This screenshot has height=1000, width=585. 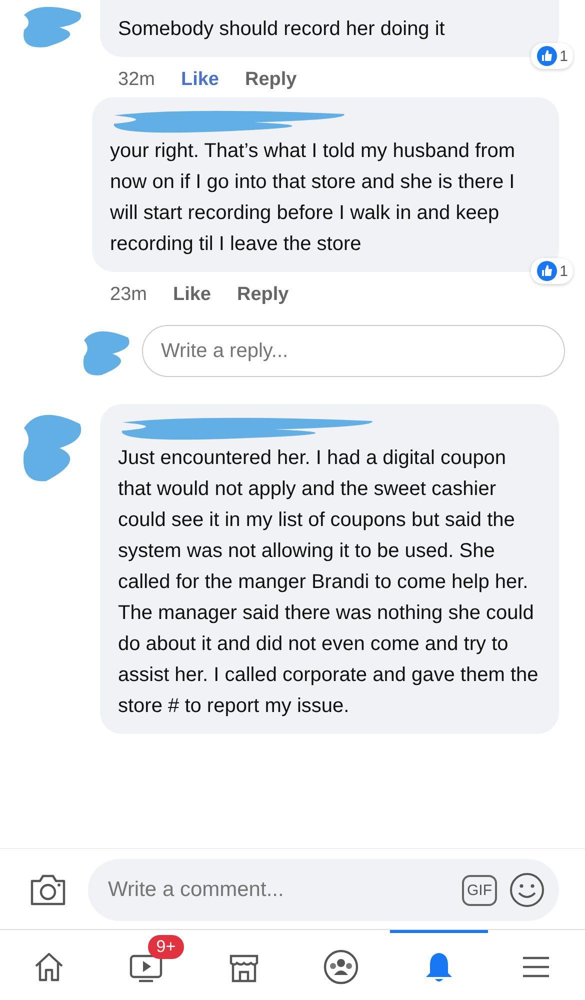 What do you see at coordinates (281, 29) in the screenshot?
I see `comment-text: Somebody should record her doing it` at bounding box center [281, 29].